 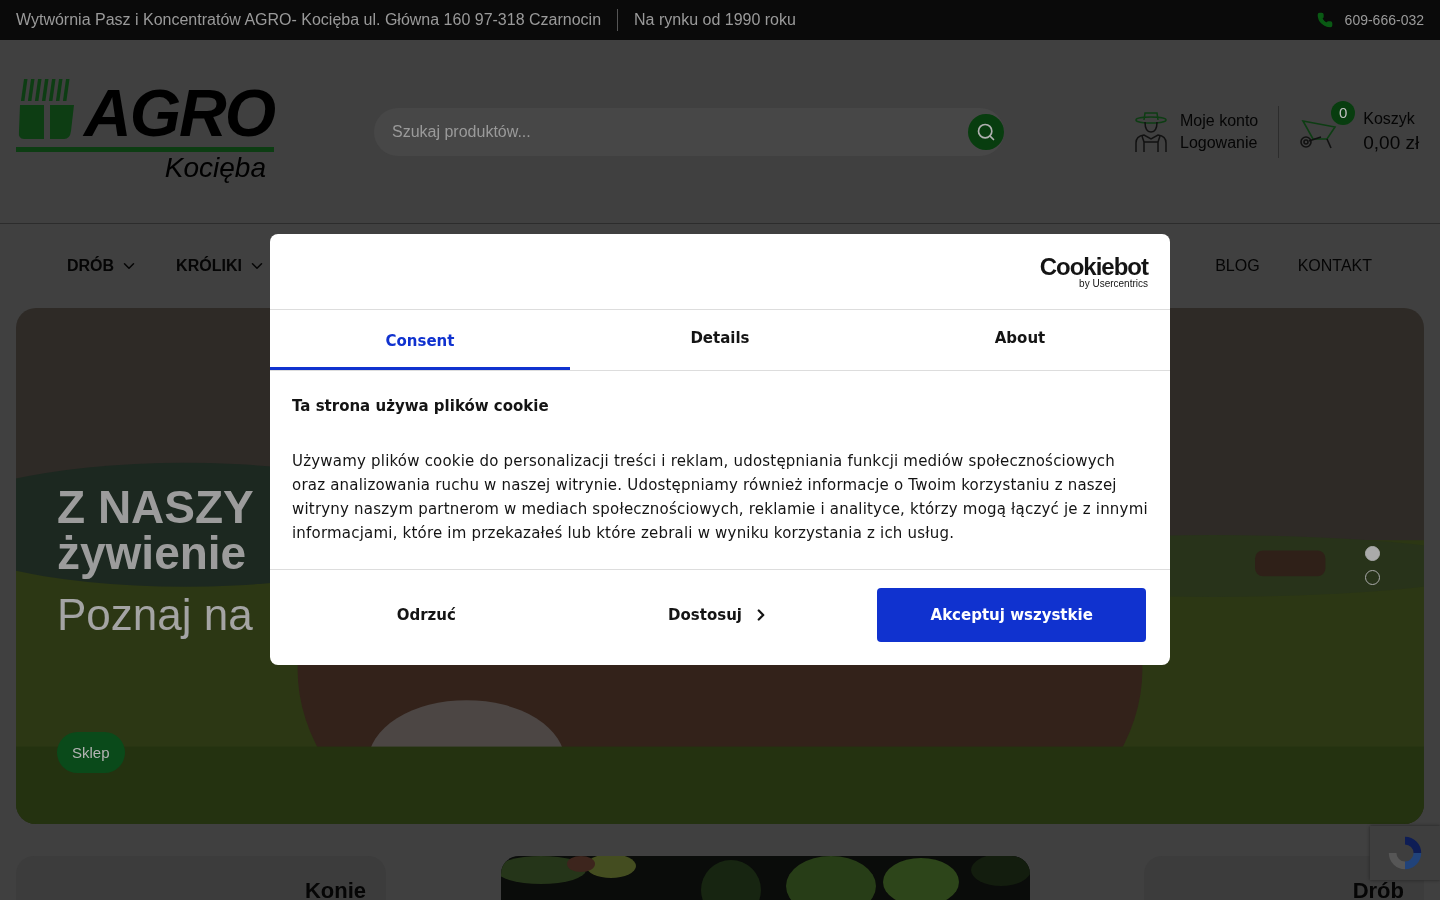 What do you see at coordinates (720, 340) in the screenshot?
I see `dialog-tab: Details` at bounding box center [720, 340].